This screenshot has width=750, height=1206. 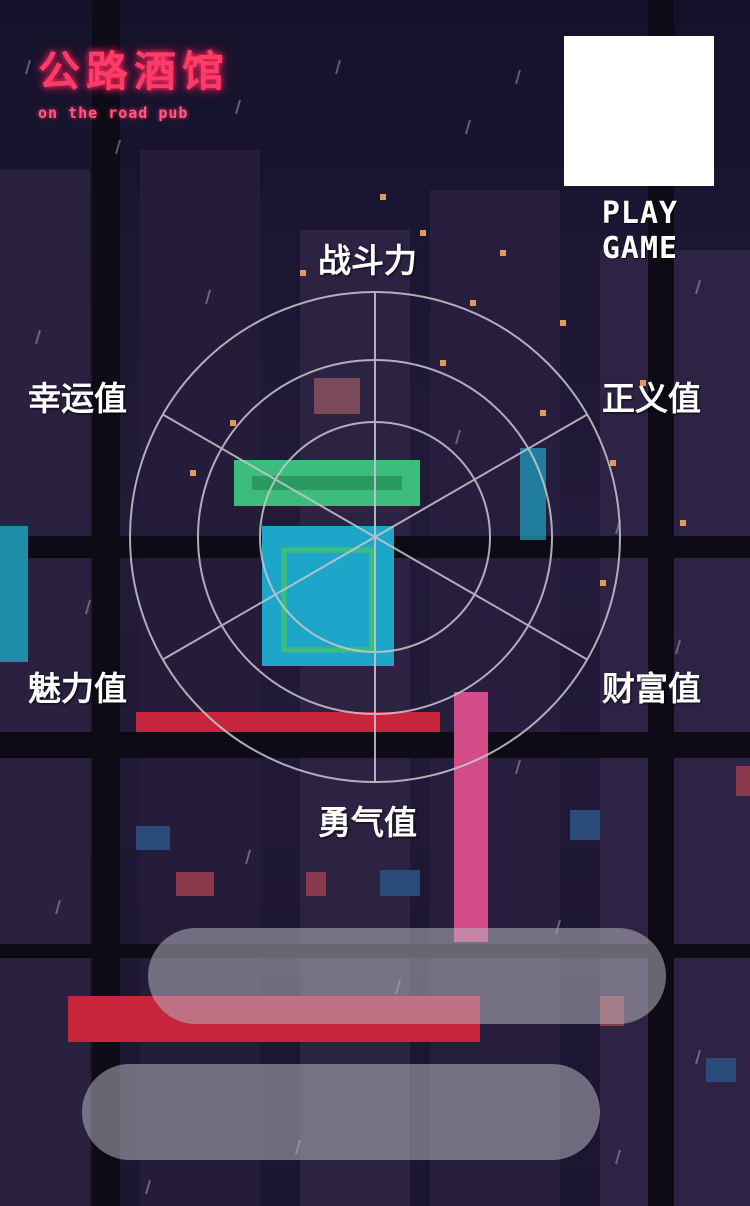 I want to click on radar-label-luck: 幸运值, so click(x=77, y=398).